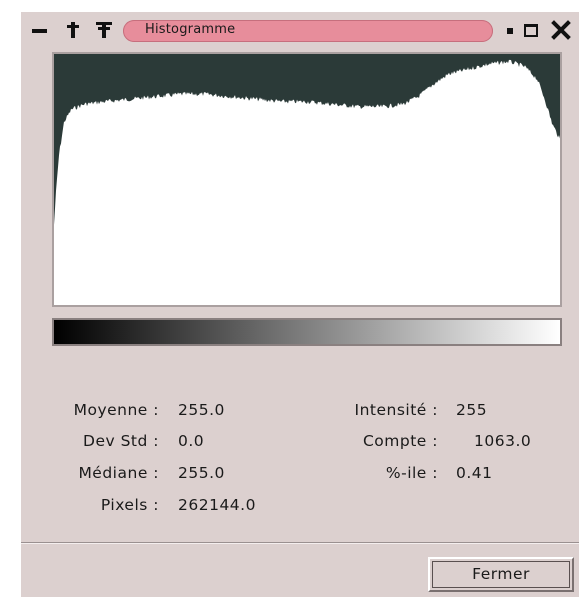 The width and height of the screenshot is (579, 597). What do you see at coordinates (474, 473) in the screenshot?
I see `percentile-value: 0.41` at bounding box center [474, 473].